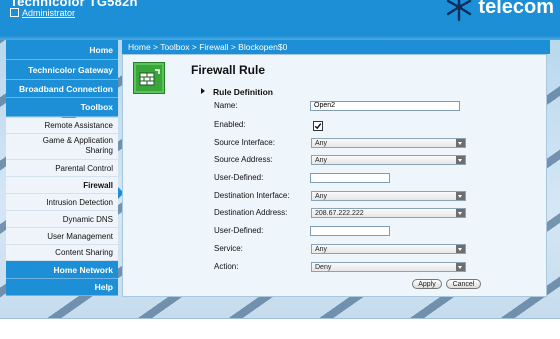 Image resolution: width=560 pixels, height=339 pixels. I want to click on sidebar-item-label: Help, so click(103, 287).